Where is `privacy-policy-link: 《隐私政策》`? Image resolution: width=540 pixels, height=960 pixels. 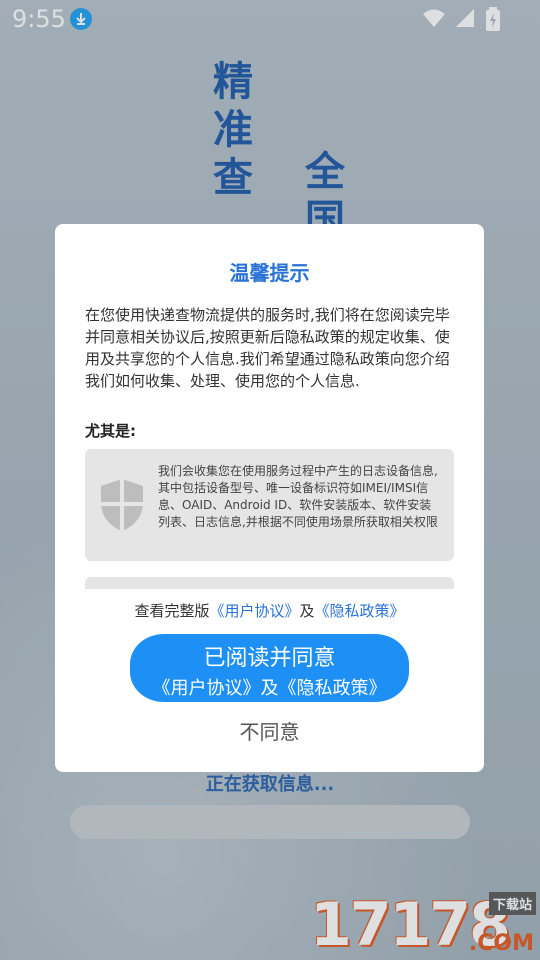 privacy-policy-link: 《隐私政策》 is located at coordinates (360, 611).